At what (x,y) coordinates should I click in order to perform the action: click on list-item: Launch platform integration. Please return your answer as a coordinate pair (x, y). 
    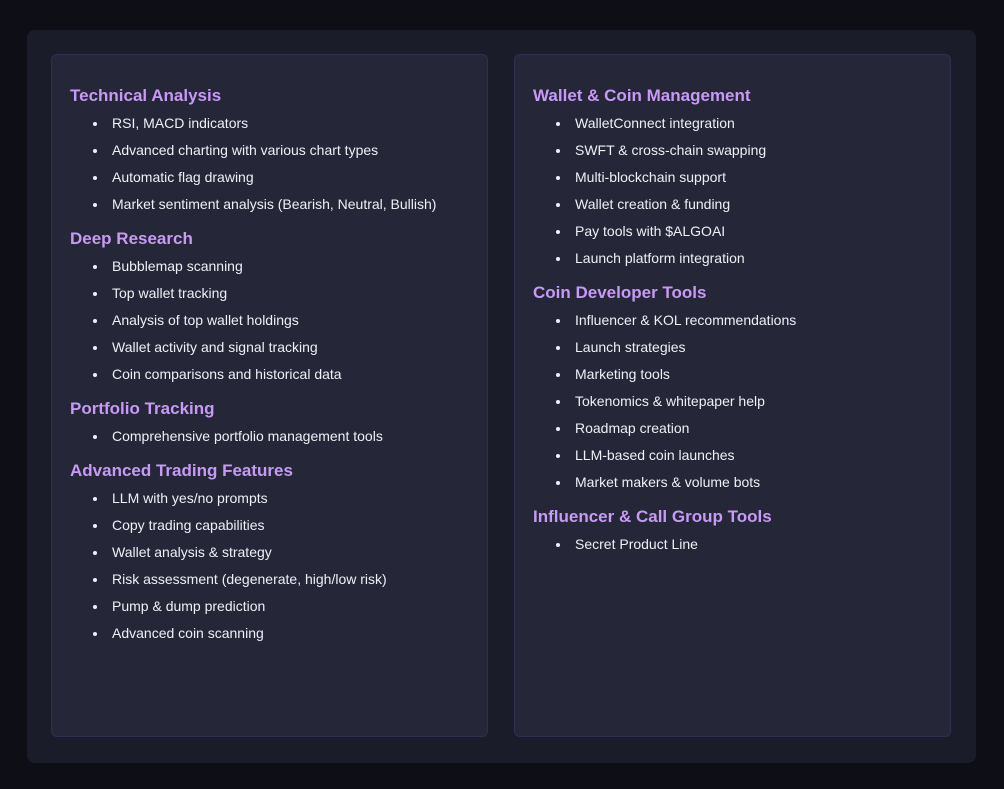
    Looking at the image, I should click on (741, 258).